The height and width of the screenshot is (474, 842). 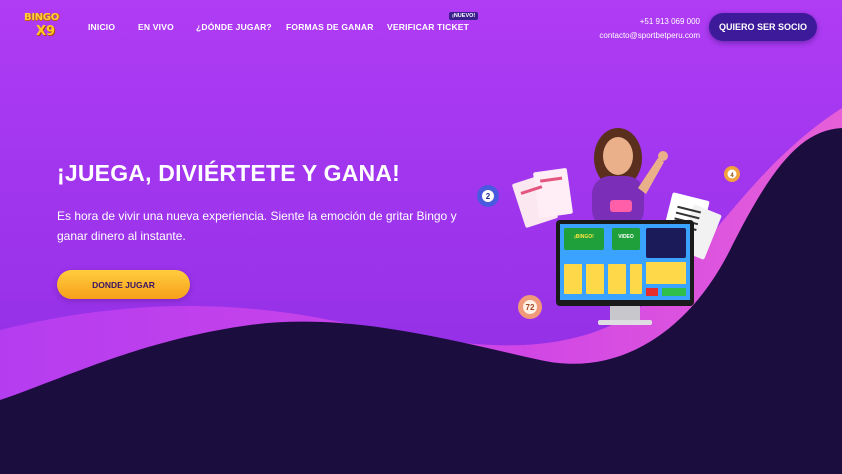 What do you see at coordinates (330, 27) in the screenshot?
I see `nav-formas-de-ganar: FORMAS DE GANAR` at bounding box center [330, 27].